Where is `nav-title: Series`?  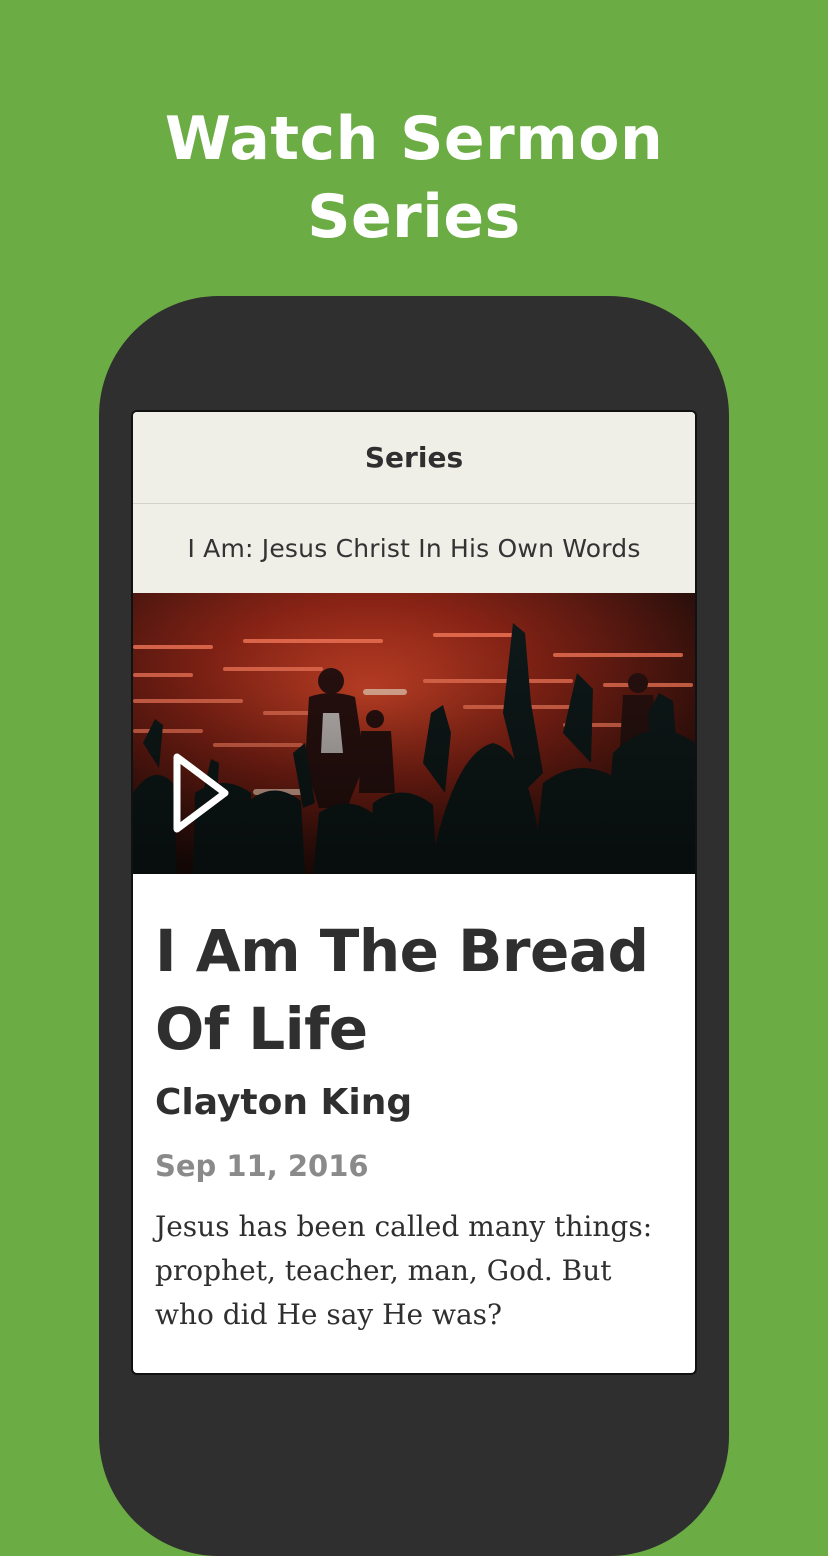 nav-title: Series is located at coordinates (414, 457).